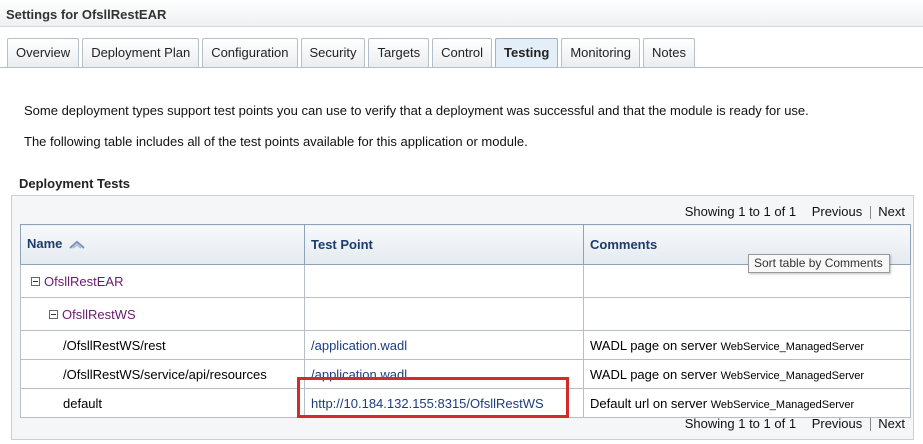 Image resolution: width=923 pixels, height=444 pixels. What do you see at coordinates (462, 52) in the screenshot?
I see `tab-control: Control` at bounding box center [462, 52].